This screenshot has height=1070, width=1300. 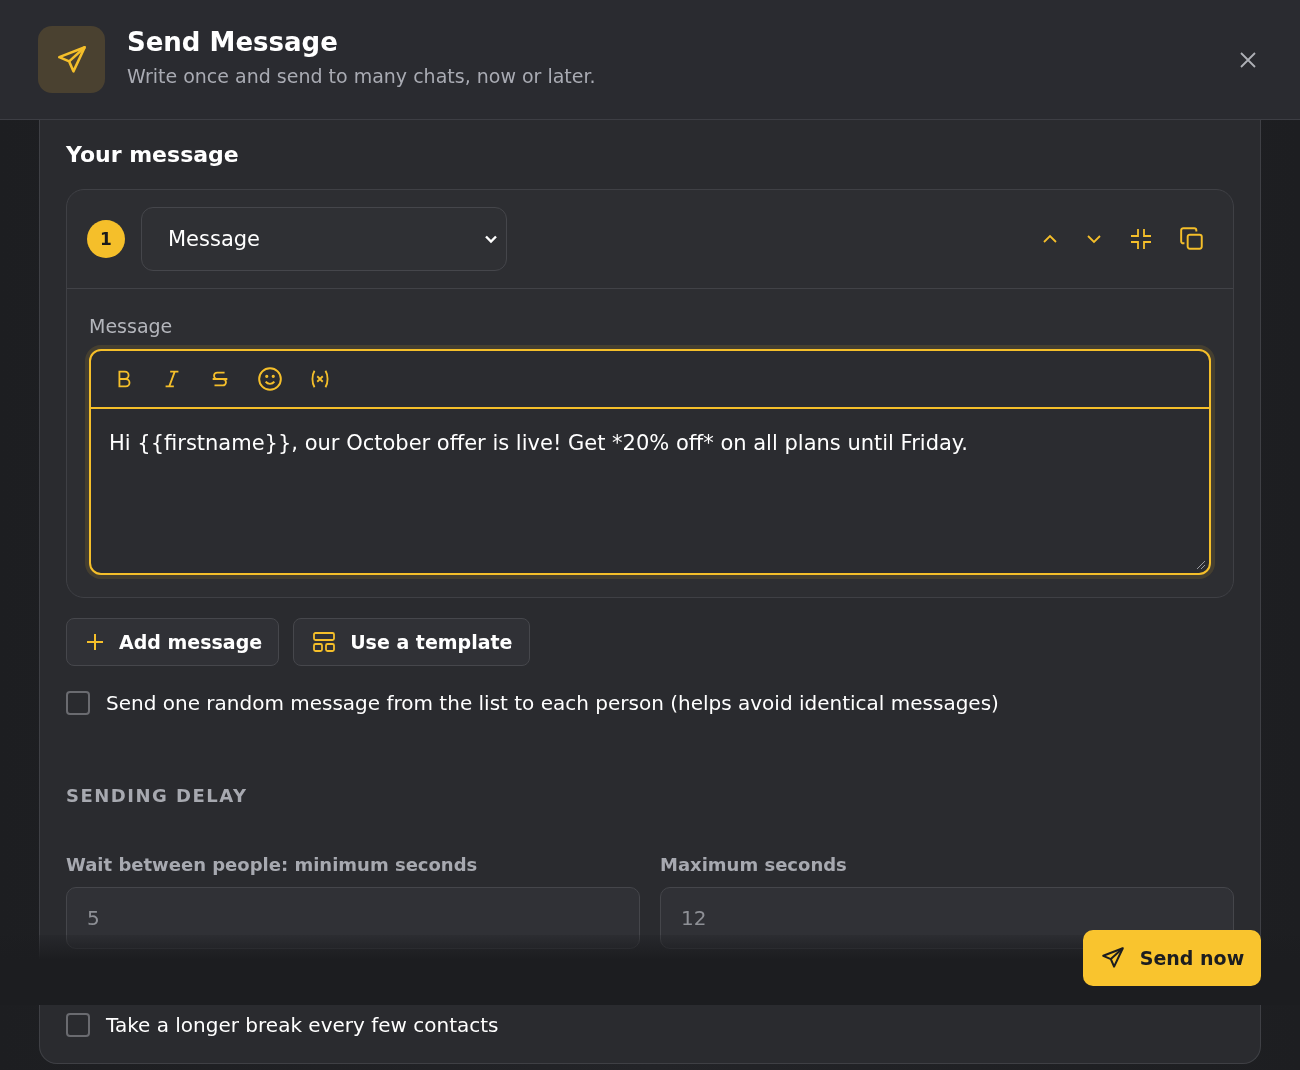 I want to click on layout-icon, so click(x=324, y=642).